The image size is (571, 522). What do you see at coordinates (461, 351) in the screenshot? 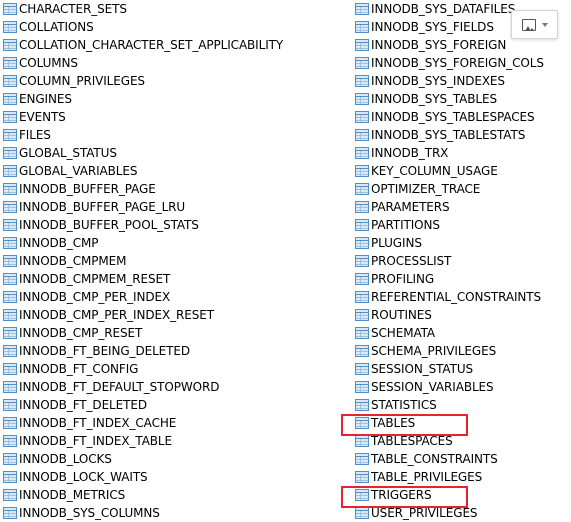
I see `table-item: SCHEMA_PRIVILEGES` at bounding box center [461, 351].